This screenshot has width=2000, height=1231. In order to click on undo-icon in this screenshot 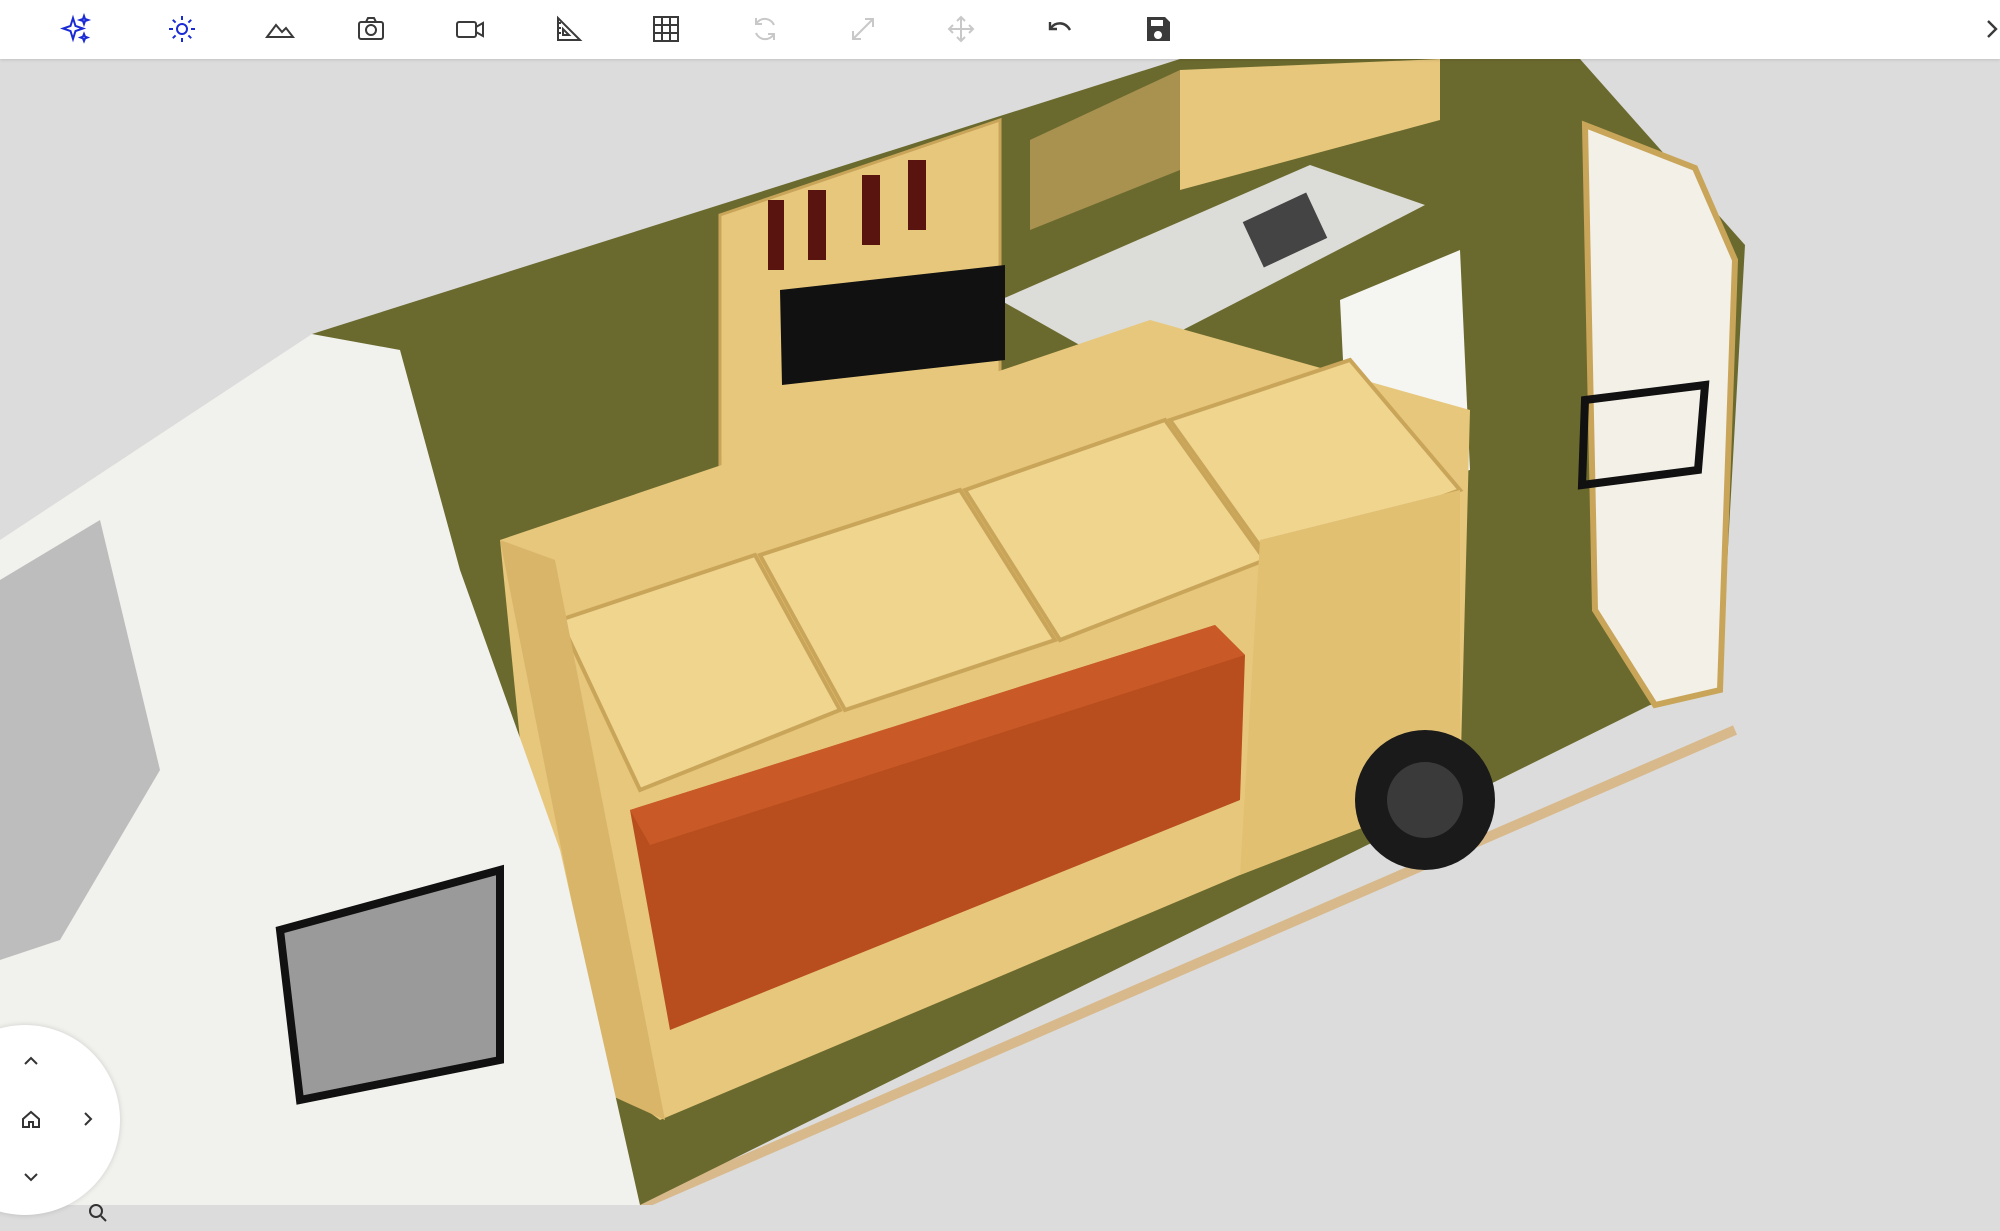, I will do `click(1060, 29)`.